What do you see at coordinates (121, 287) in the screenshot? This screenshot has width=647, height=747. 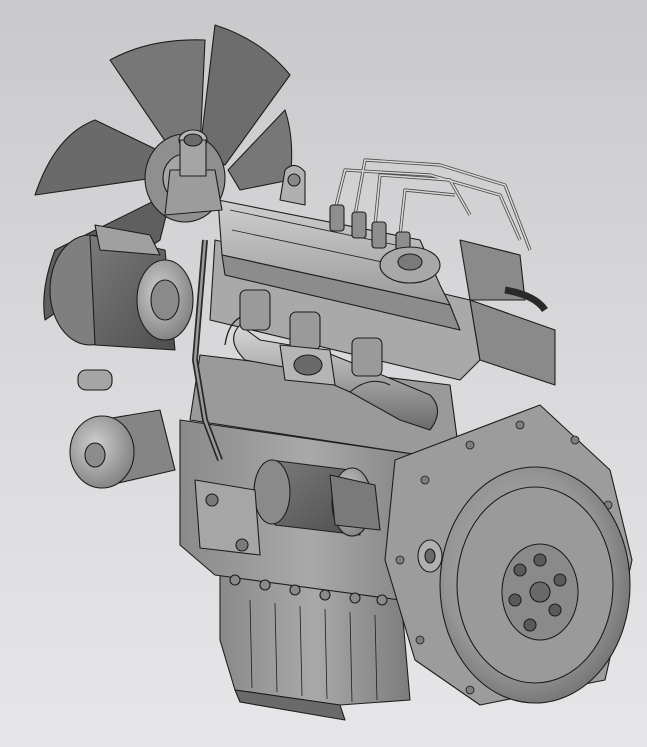 I see `alternator` at bounding box center [121, 287].